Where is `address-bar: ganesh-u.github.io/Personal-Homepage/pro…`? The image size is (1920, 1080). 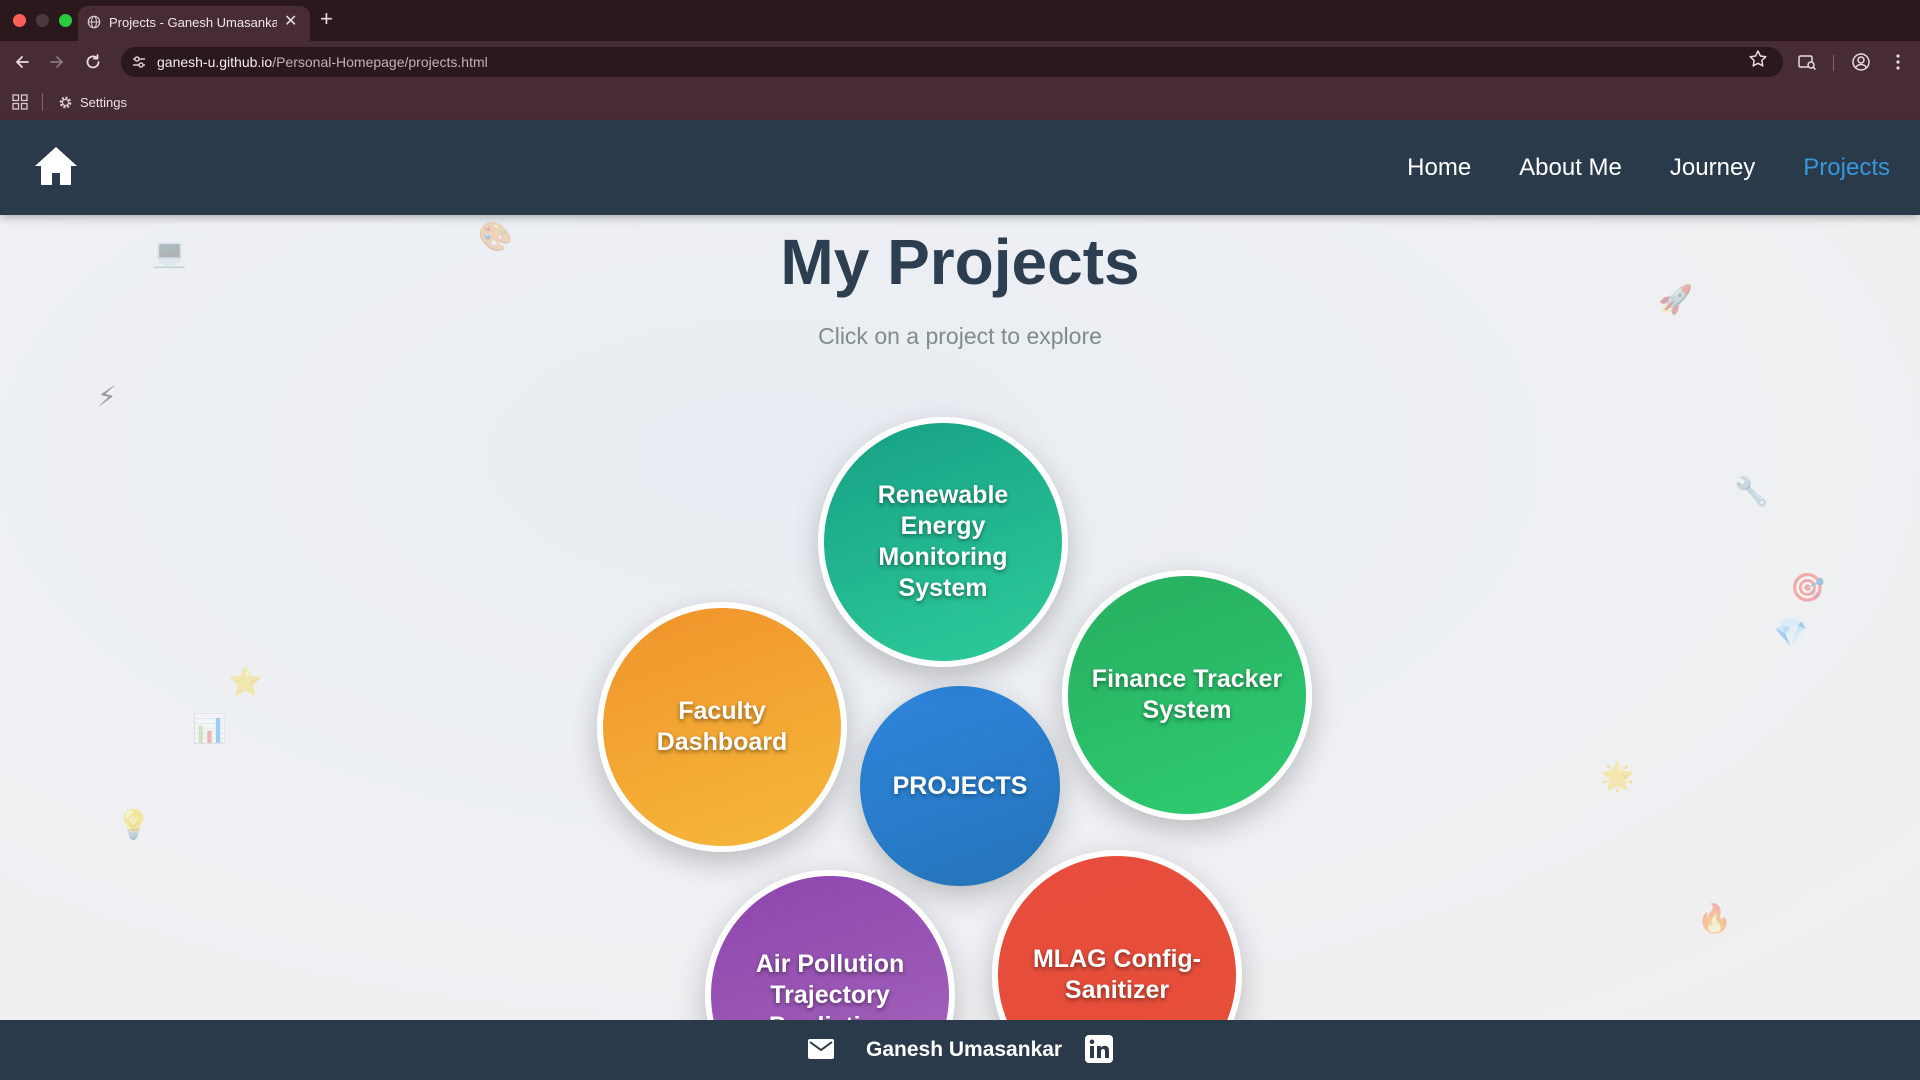 address-bar: ganesh-u.github.io/Personal-Homepage/pro… is located at coordinates (952, 62).